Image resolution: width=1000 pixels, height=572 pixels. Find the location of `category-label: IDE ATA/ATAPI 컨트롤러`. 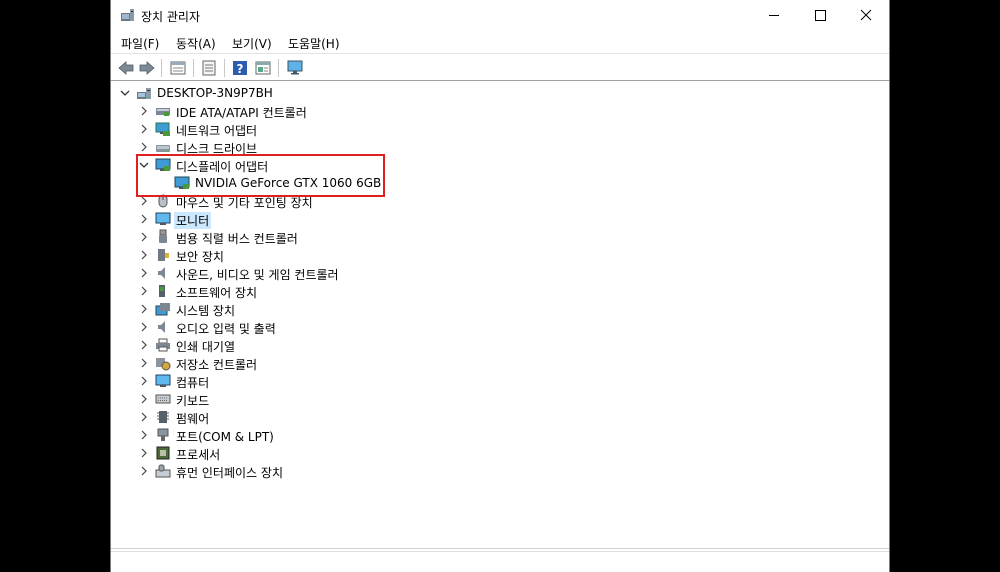

category-label: IDE ATA/ATAPI 컨트롤러 is located at coordinates (241, 113).